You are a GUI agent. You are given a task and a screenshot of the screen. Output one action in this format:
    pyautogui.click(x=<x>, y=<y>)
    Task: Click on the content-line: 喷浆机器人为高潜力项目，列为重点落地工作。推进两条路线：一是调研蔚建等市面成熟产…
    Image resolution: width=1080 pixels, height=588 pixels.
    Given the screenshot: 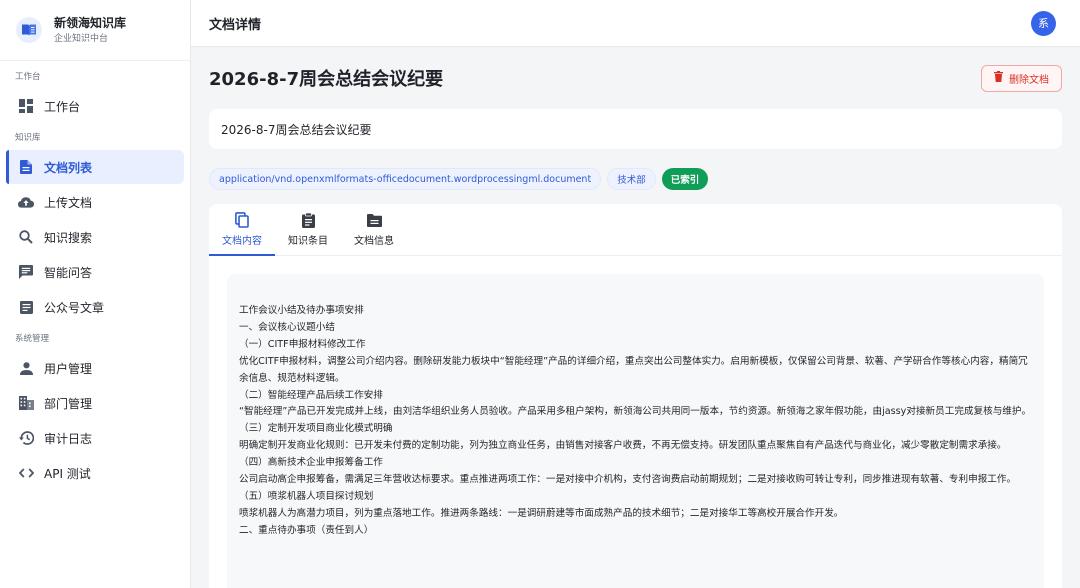 What is the action you would take?
    pyautogui.click(x=541, y=513)
    